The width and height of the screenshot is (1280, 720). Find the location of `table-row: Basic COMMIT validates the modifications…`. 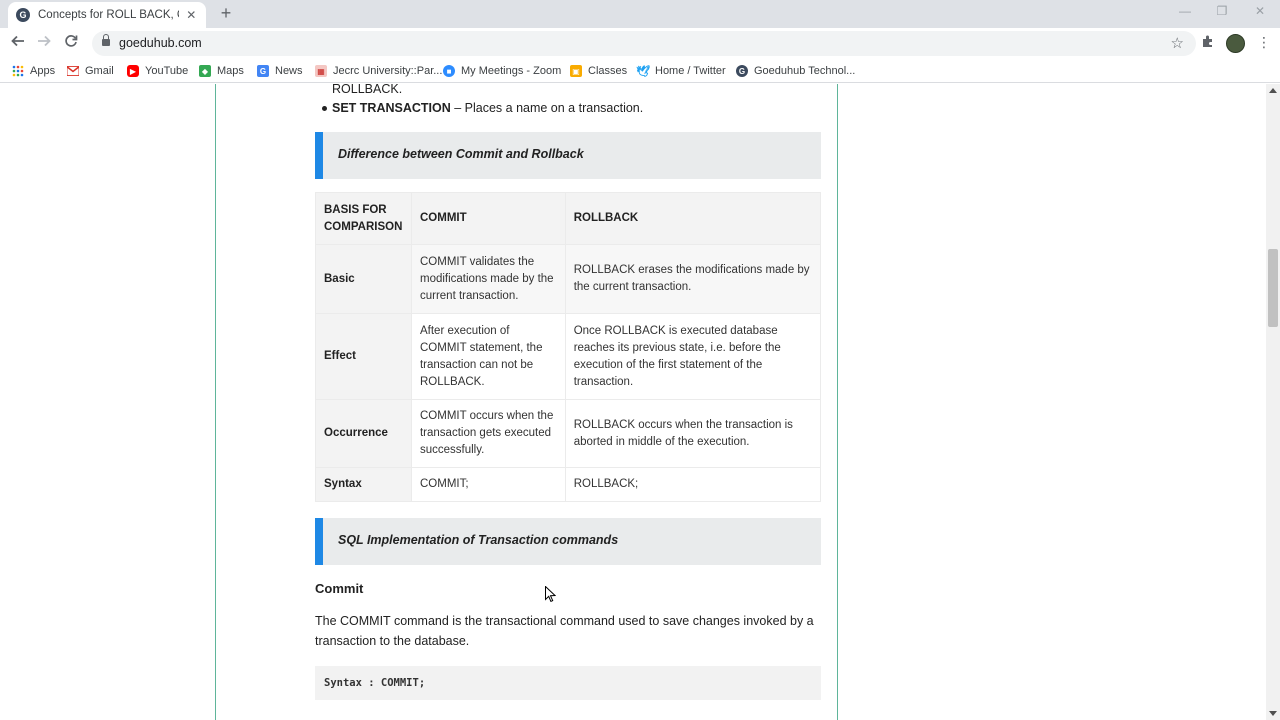

table-row: Basic COMMIT validates the modifications… is located at coordinates (568, 279).